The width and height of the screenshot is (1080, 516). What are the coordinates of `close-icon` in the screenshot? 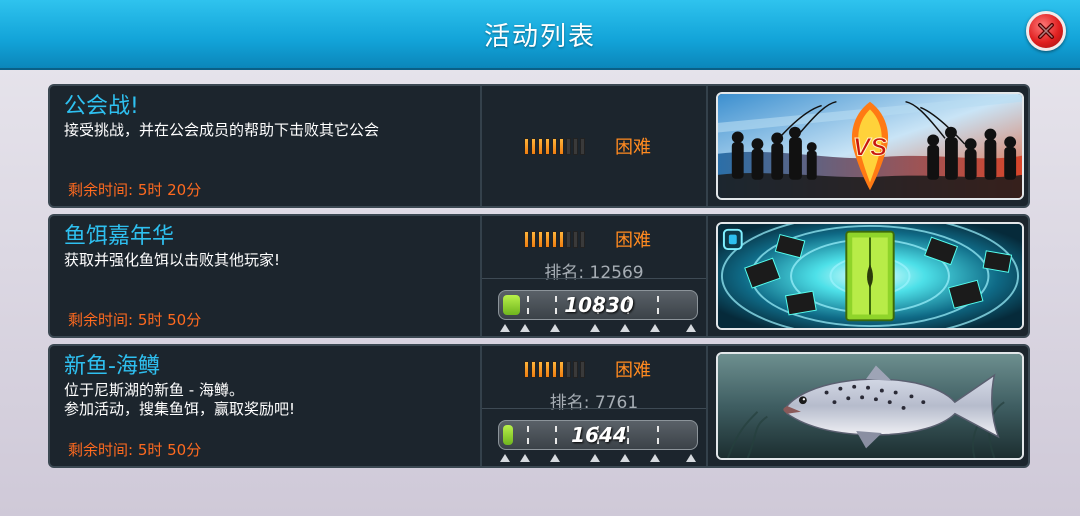 It's located at (1046, 31).